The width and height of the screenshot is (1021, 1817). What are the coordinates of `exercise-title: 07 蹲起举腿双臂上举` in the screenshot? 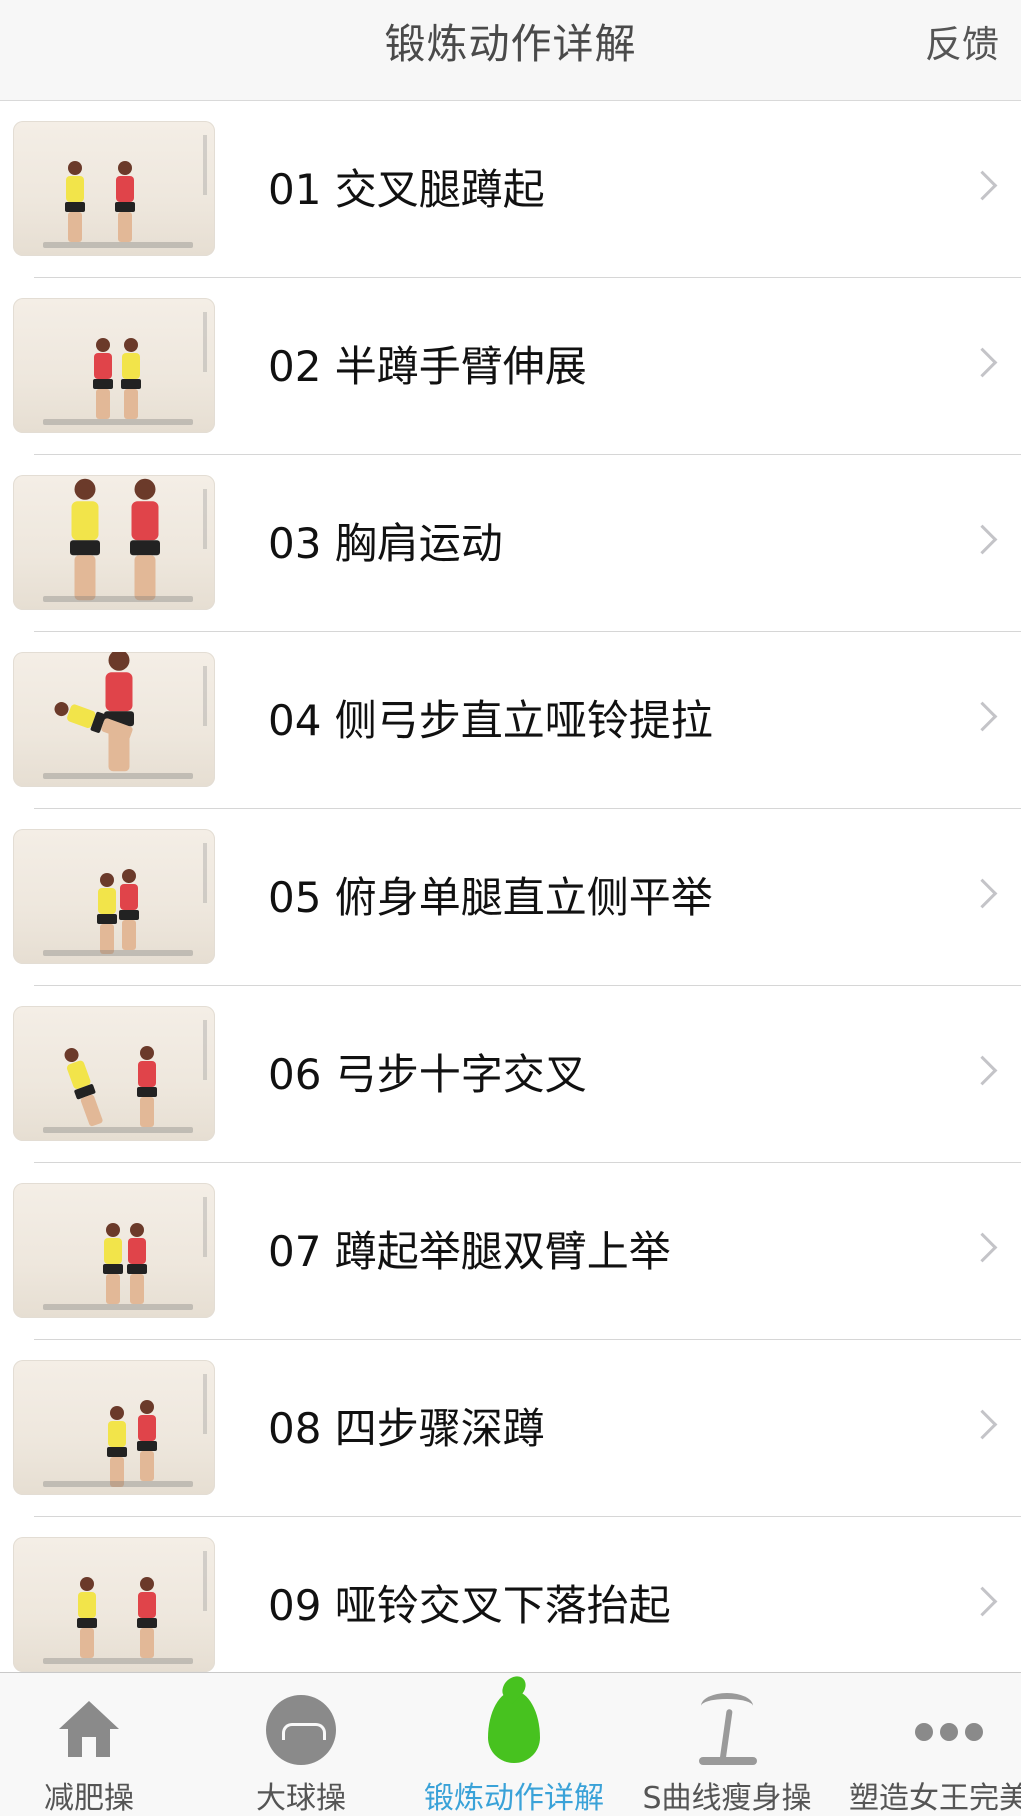 It's located at (469, 1251).